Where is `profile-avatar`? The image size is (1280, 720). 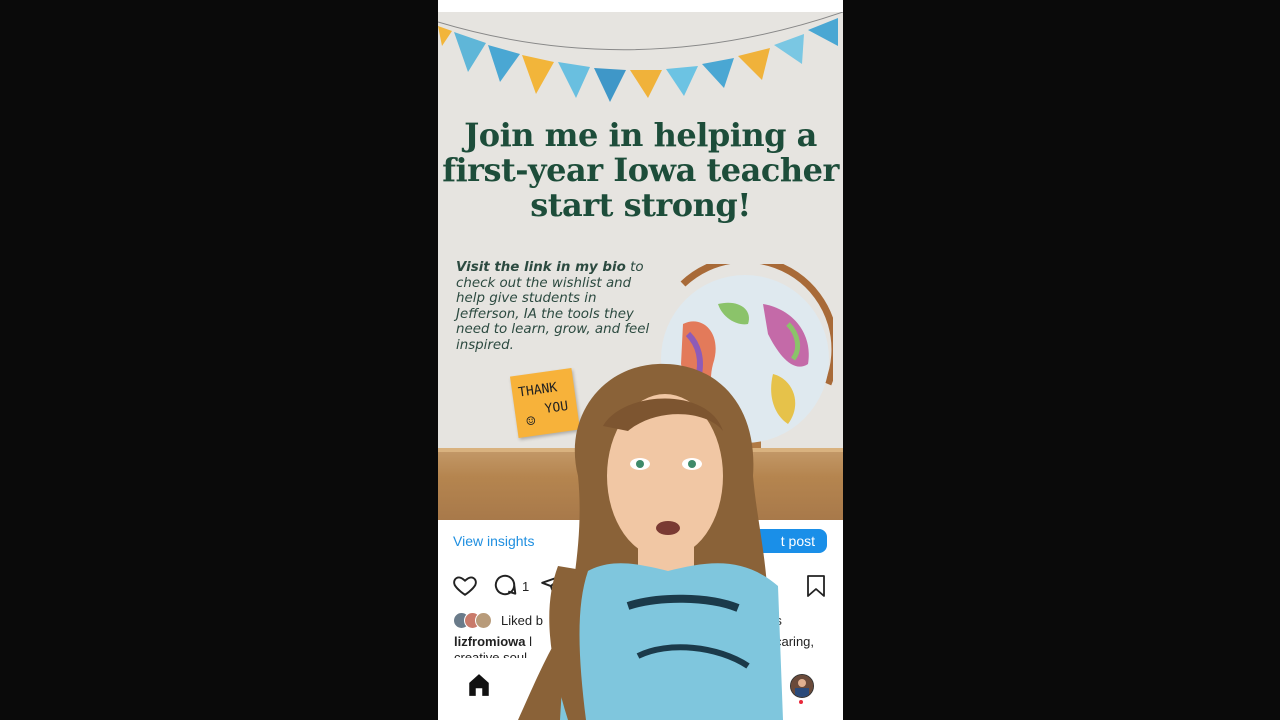
profile-avatar is located at coordinates (802, 686).